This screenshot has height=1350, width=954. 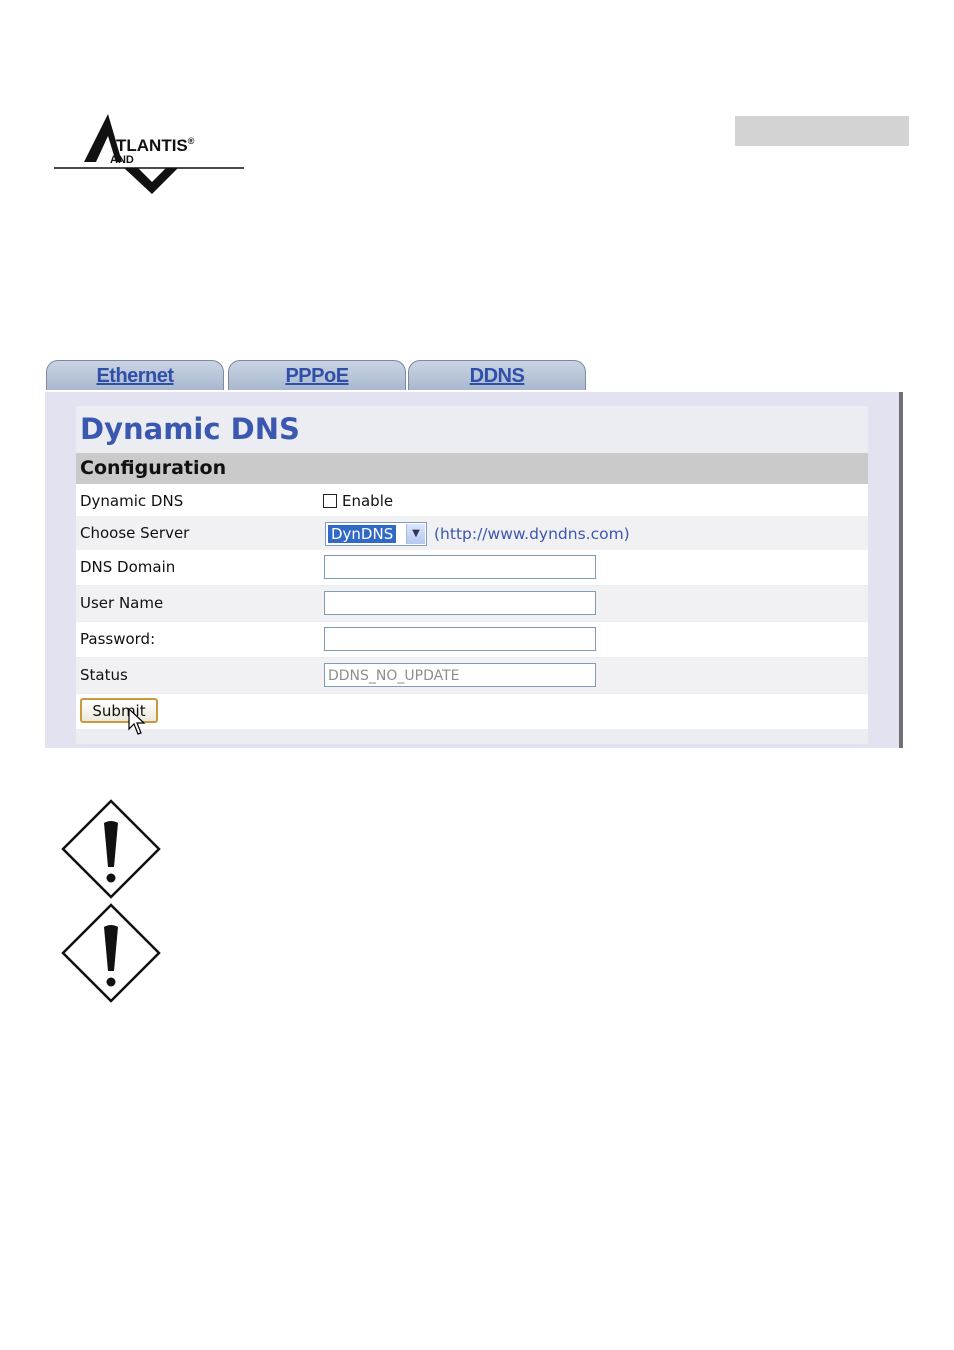 What do you see at coordinates (122, 603) in the screenshot?
I see `user-name-label: User Name` at bounding box center [122, 603].